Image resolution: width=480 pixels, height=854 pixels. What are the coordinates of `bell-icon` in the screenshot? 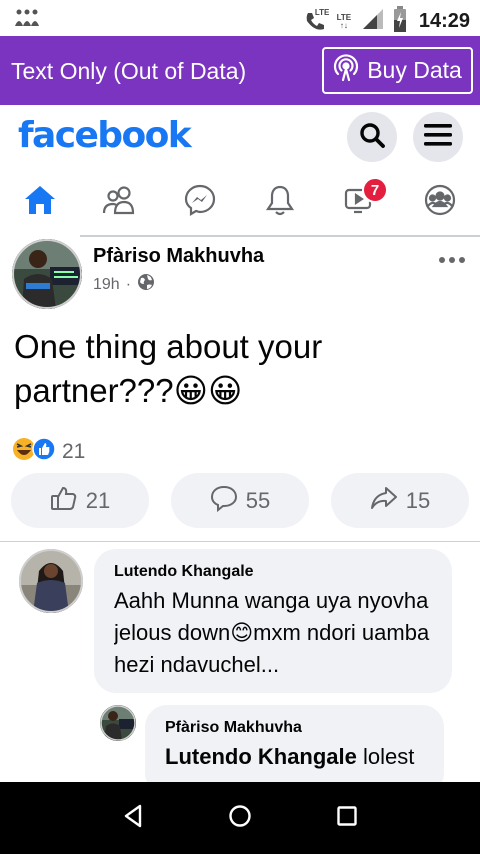 It's located at (280, 202).